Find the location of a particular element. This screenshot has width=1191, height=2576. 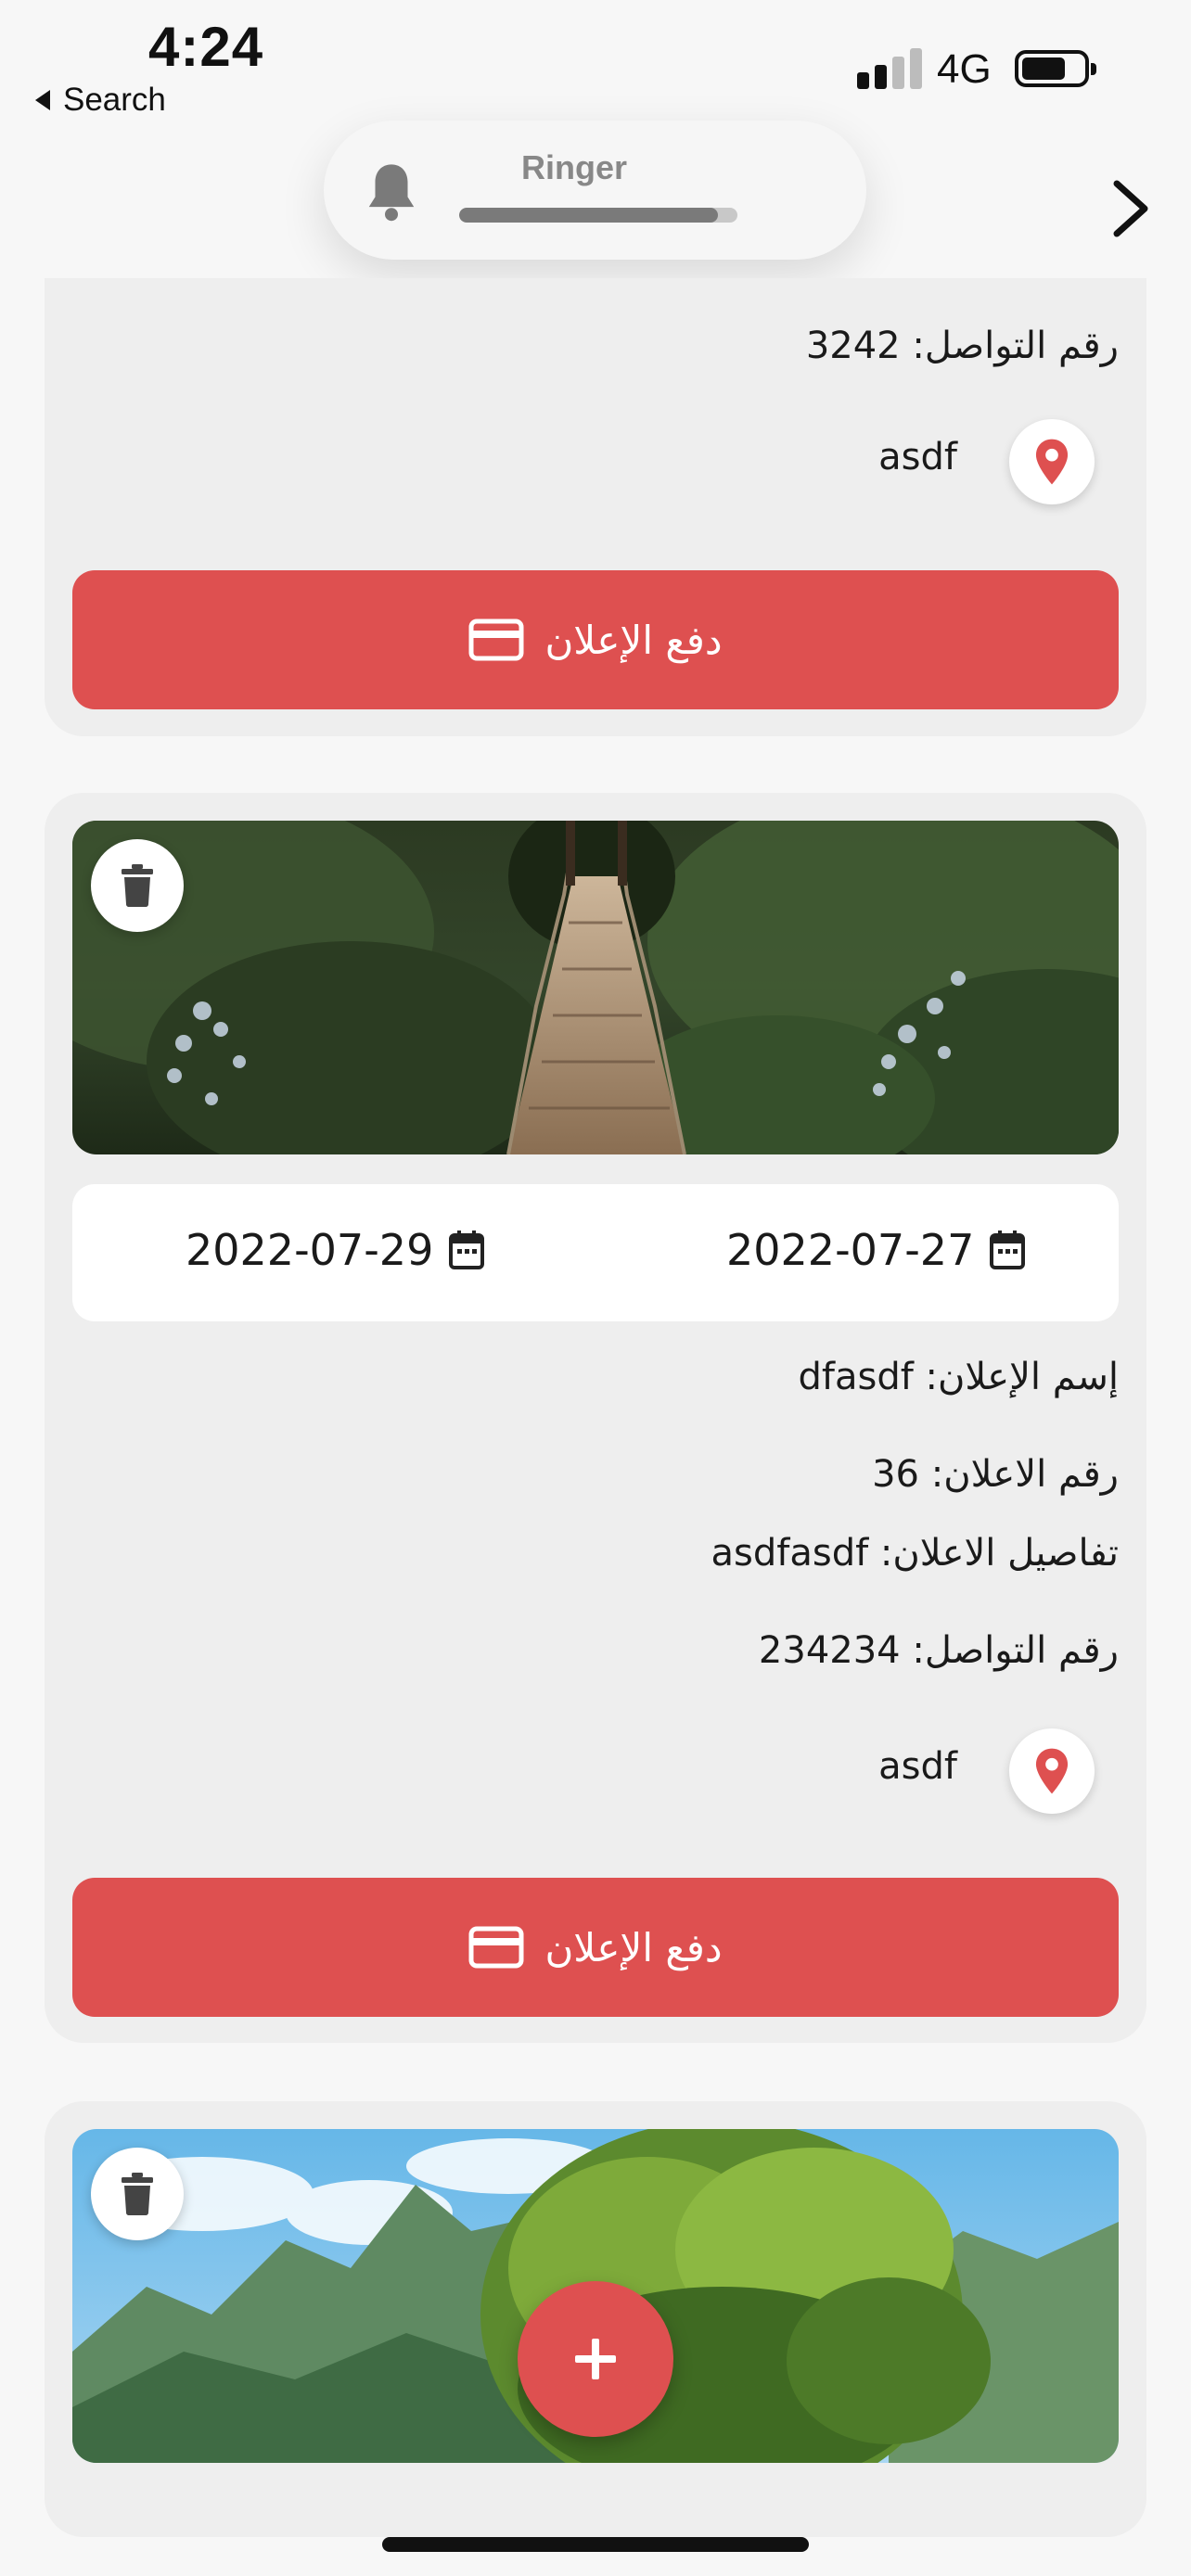

plus-icon is located at coordinates (595, 2359).